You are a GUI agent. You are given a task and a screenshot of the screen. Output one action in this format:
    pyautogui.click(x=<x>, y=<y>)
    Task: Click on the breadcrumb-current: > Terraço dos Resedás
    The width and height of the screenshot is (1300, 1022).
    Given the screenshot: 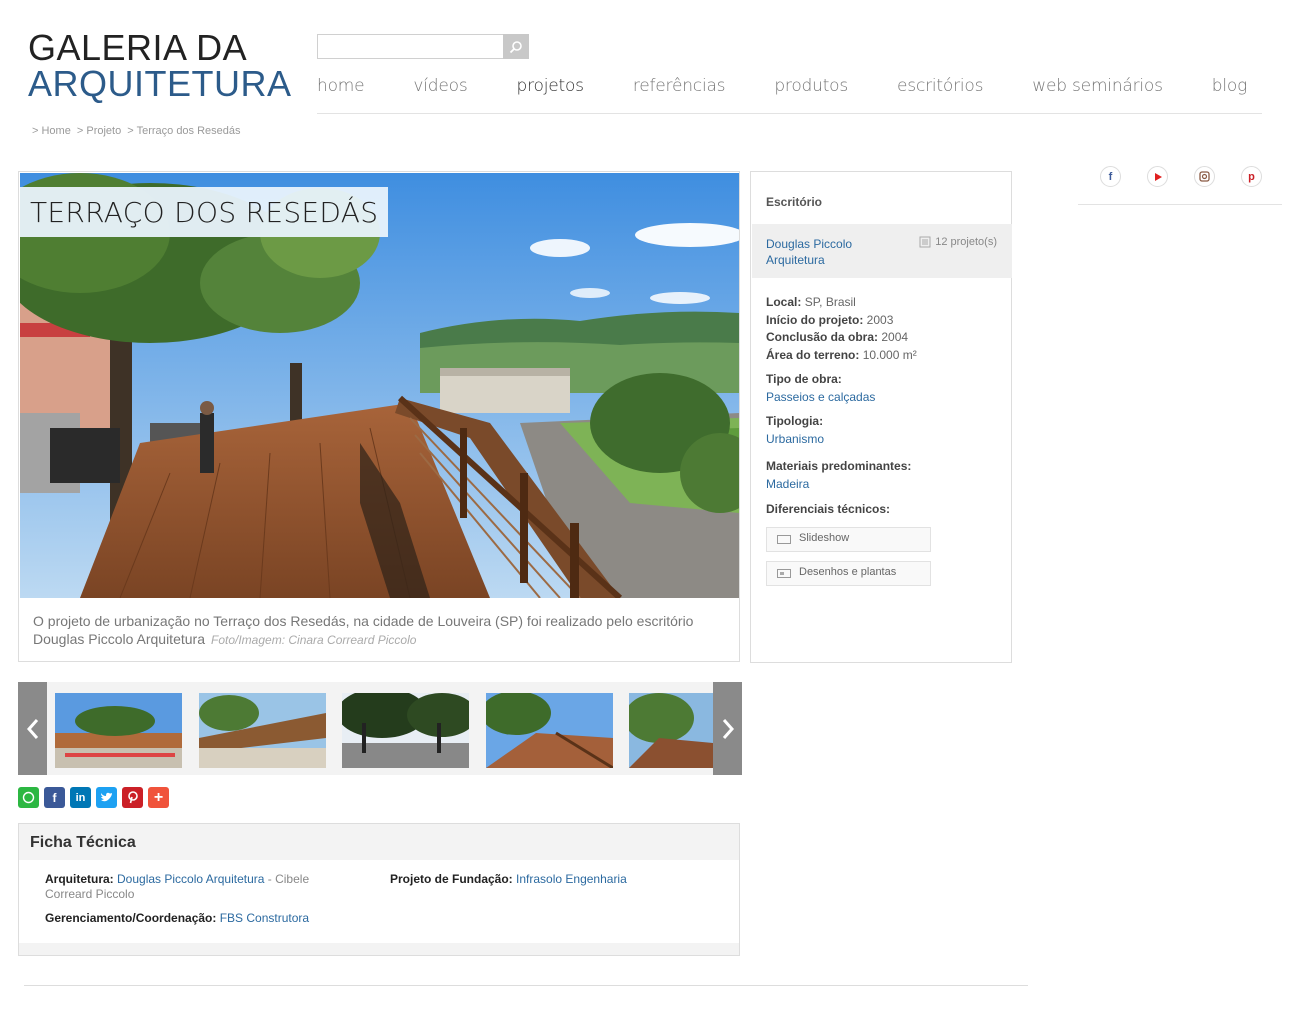 What is the action you would take?
    pyautogui.click(x=184, y=131)
    